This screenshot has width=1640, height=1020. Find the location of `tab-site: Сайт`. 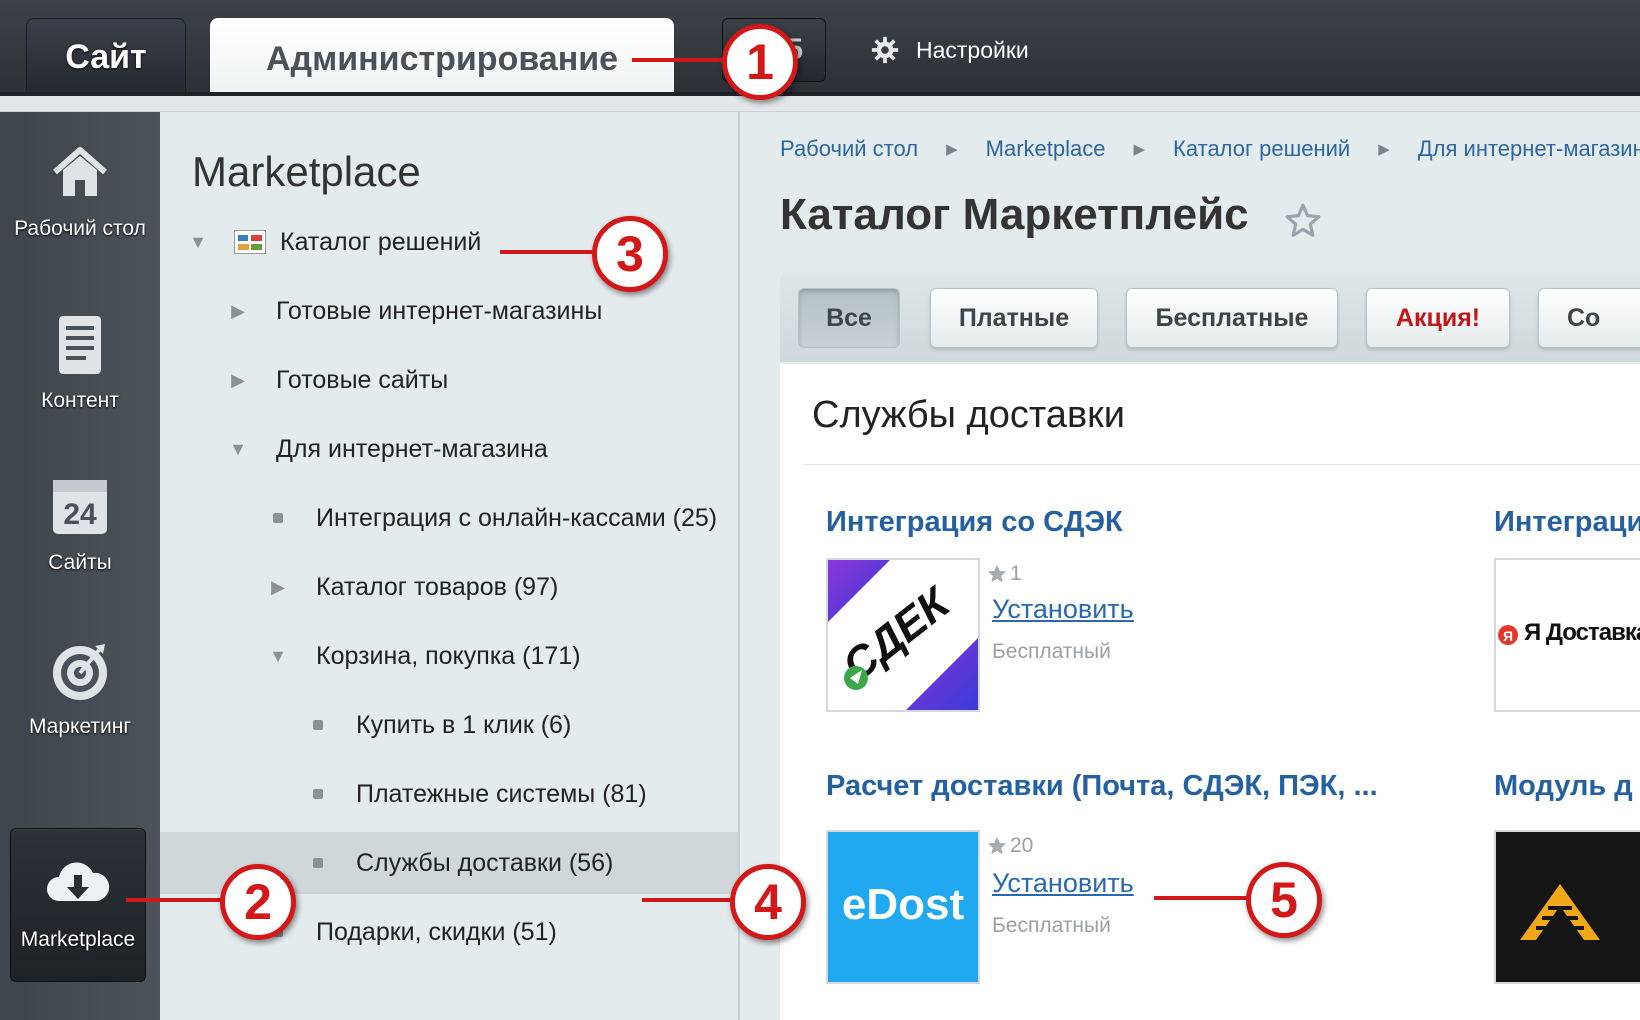

tab-site: Сайт is located at coordinates (106, 57).